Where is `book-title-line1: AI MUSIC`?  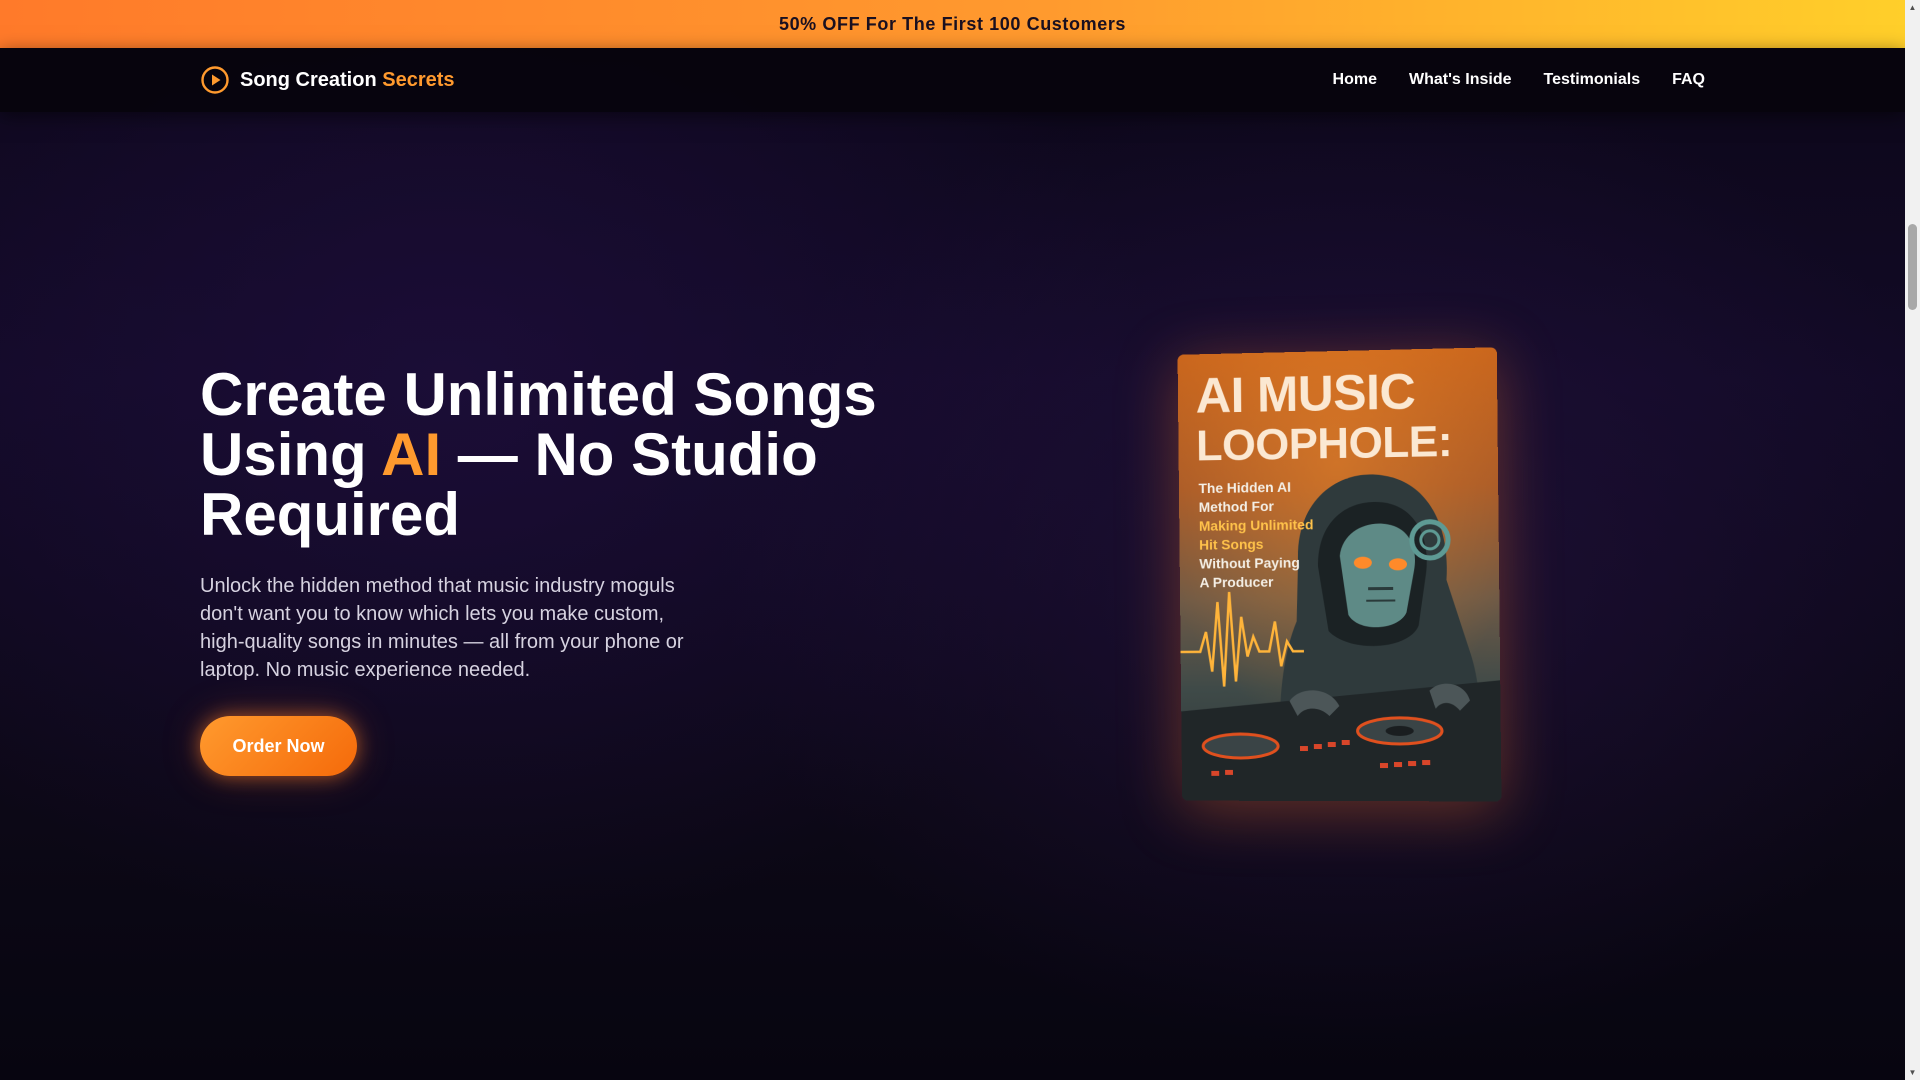 book-title-line1: AI MUSIC is located at coordinates (1305, 393).